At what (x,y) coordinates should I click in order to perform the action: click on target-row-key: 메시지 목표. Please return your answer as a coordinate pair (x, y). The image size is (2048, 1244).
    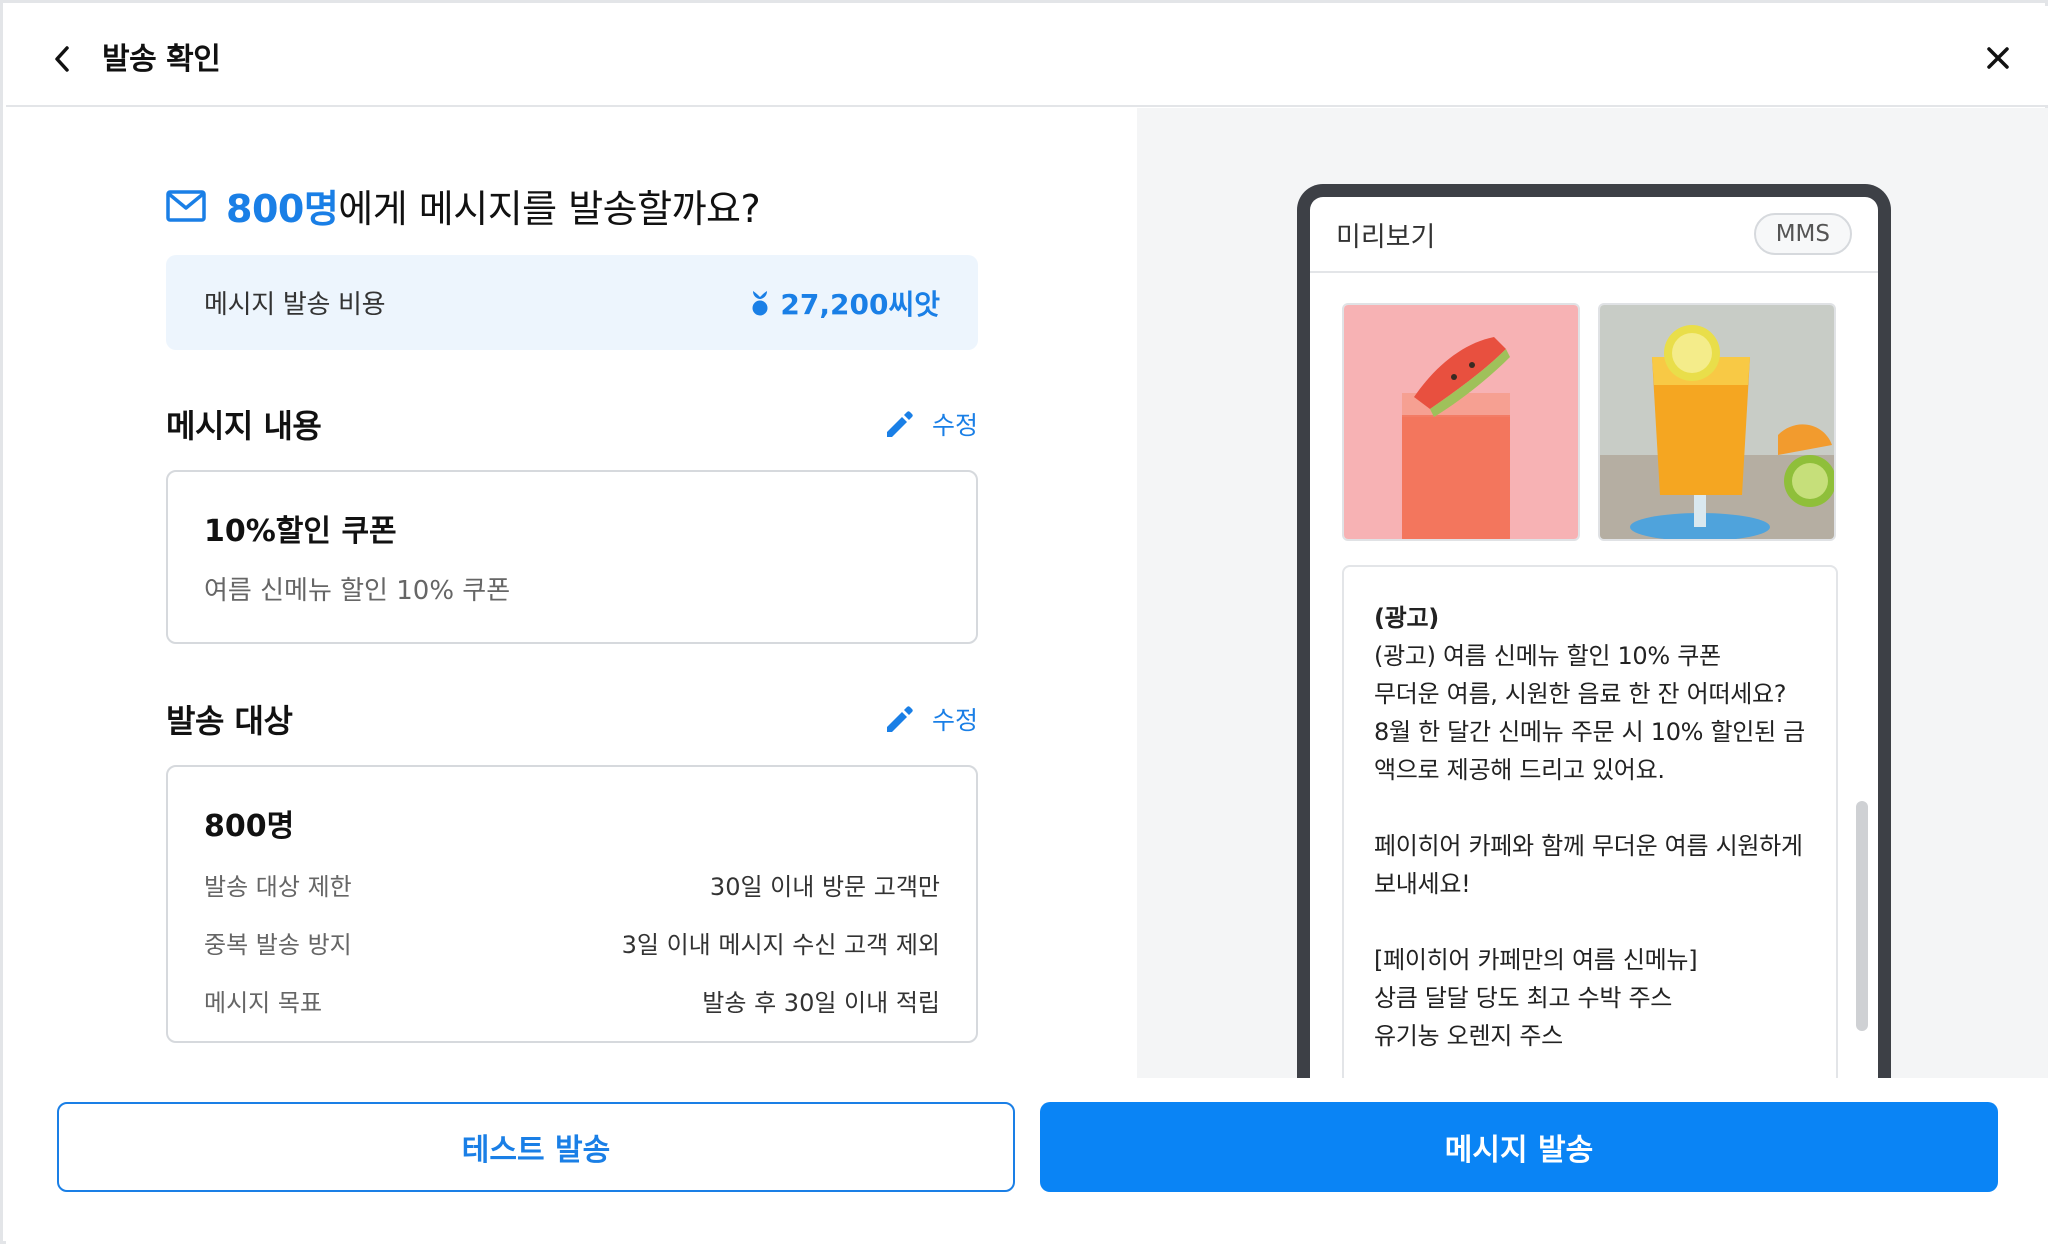
    Looking at the image, I should click on (263, 1003).